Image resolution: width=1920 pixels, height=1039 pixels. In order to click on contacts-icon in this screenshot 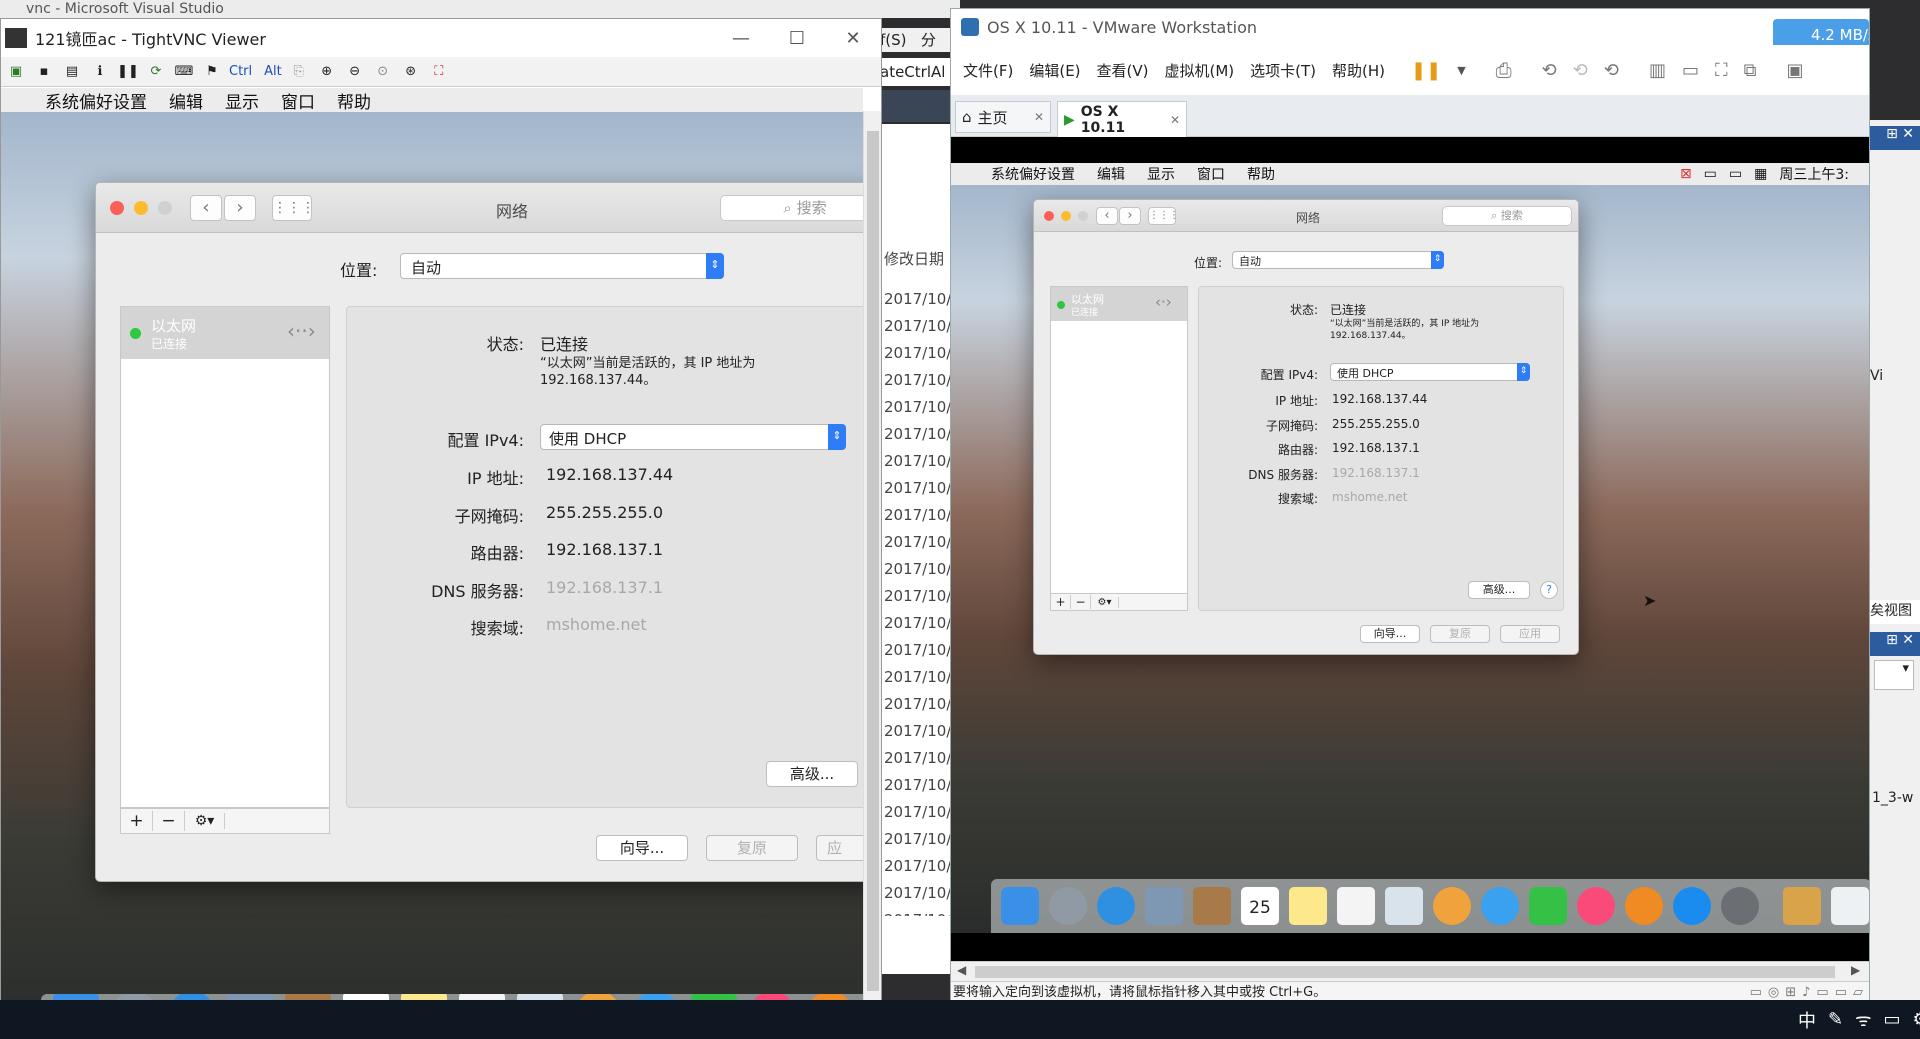, I will do `click(1212, 906)`.